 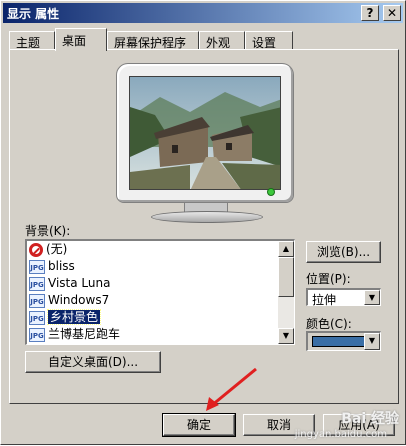 I want to click on power-indicator-icon, so click(x=271, y=192).